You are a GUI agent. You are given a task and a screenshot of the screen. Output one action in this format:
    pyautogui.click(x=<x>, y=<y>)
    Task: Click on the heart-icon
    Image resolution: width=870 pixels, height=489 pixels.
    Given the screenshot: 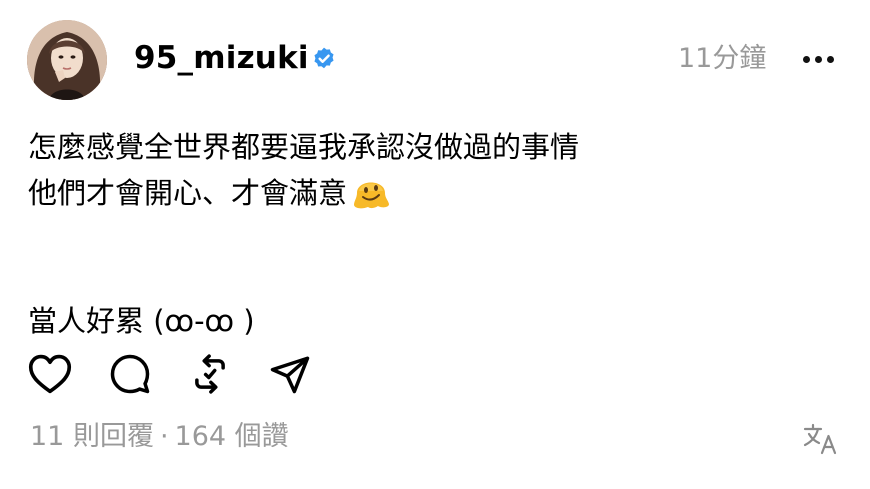 What is the action you would take?
    pyautogui.click(x=50, y=374)
    